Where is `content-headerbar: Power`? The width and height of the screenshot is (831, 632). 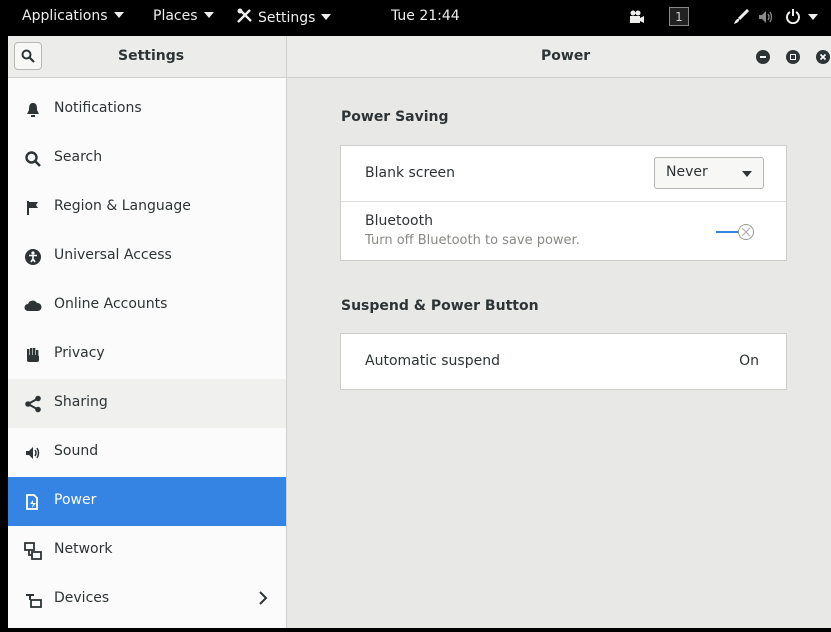
content-headerbar: Power is located at coordinates (559, 57).